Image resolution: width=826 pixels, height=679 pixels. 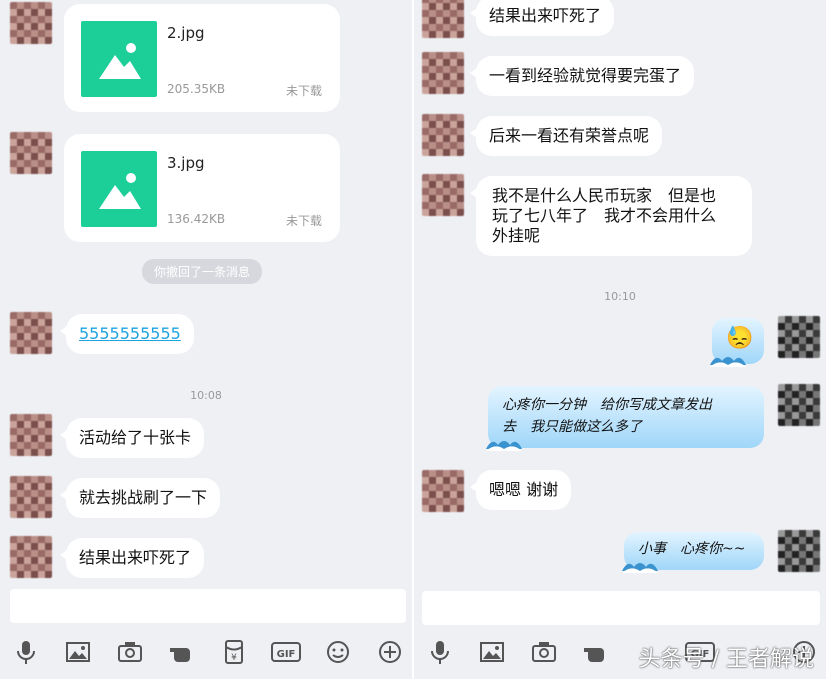 I want to click on recall-notice: 你撤回了一条消息, so click(x=202, y=271).